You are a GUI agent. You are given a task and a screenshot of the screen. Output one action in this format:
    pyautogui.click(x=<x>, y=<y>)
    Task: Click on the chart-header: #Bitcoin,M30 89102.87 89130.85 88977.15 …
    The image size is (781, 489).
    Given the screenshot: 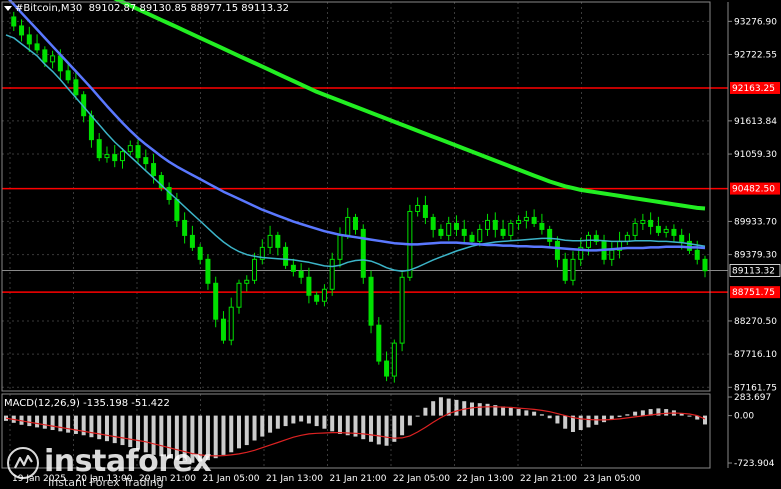 What is the action you would take?
    pyautogui.click(x=146, y=8)
    